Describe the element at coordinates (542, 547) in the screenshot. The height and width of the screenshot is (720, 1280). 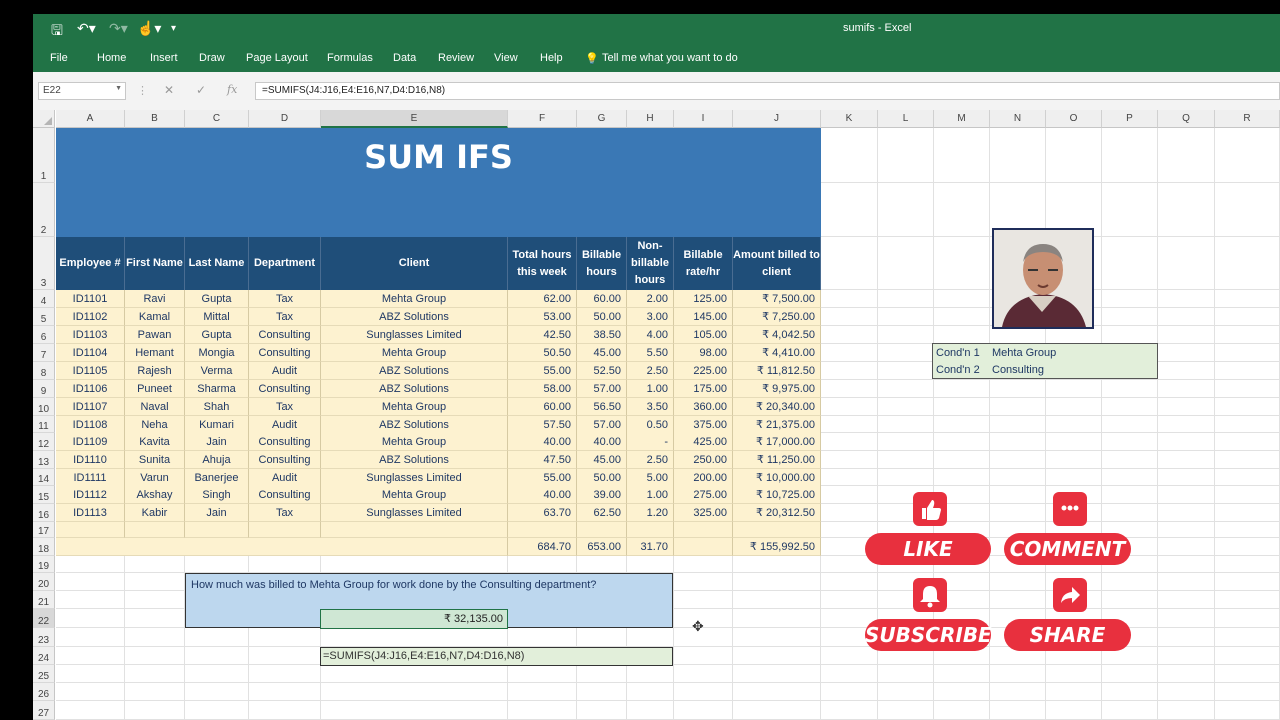
I see `total-cell: 684.70` at that location.